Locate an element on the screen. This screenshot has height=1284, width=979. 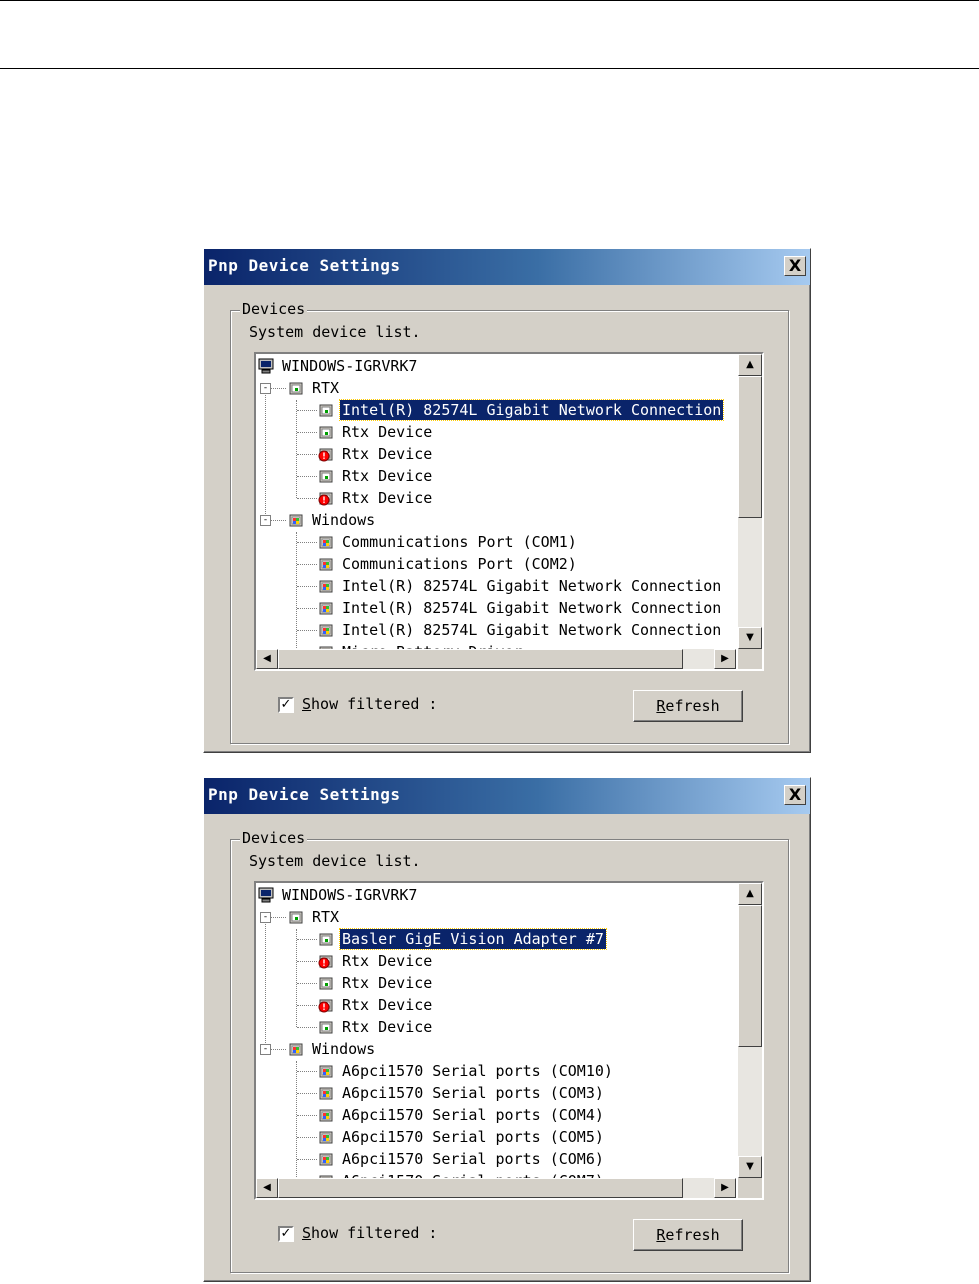
arrow-right-icon: ▶ is located at coordinates (725, 658).